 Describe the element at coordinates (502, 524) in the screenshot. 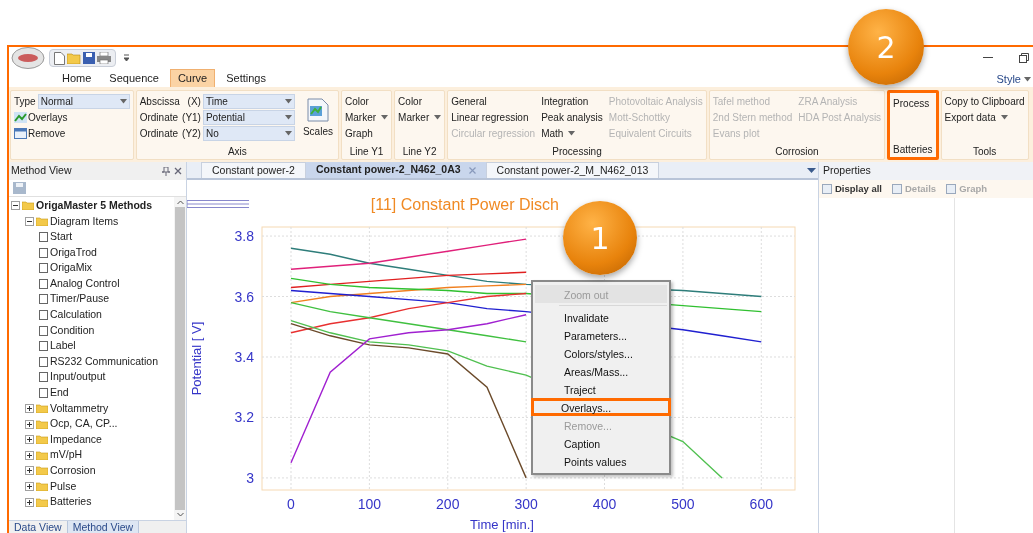

I see `axis-title: Time [min.]` at that location.